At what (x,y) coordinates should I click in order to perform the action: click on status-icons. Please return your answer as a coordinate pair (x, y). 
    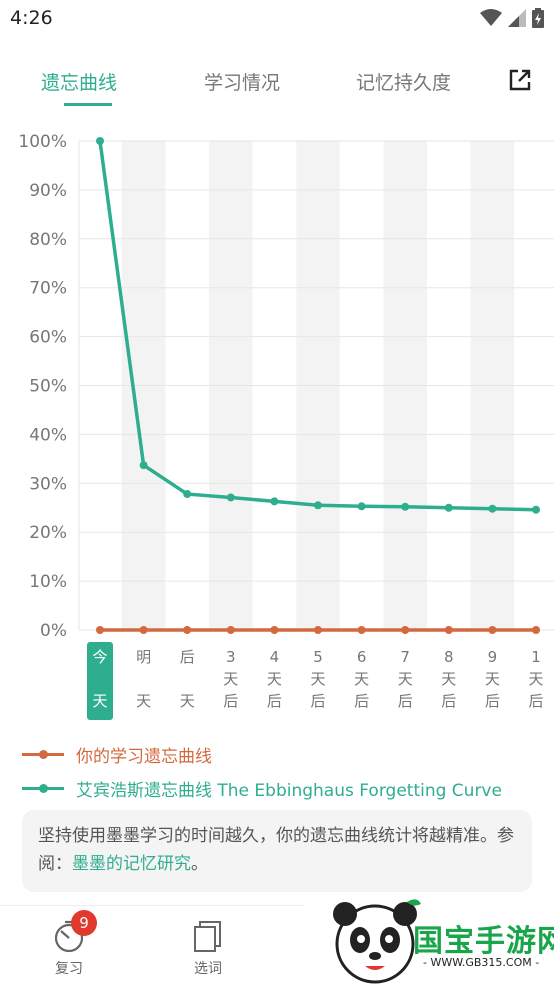
    Looking at the image, I should click on (512, 18).